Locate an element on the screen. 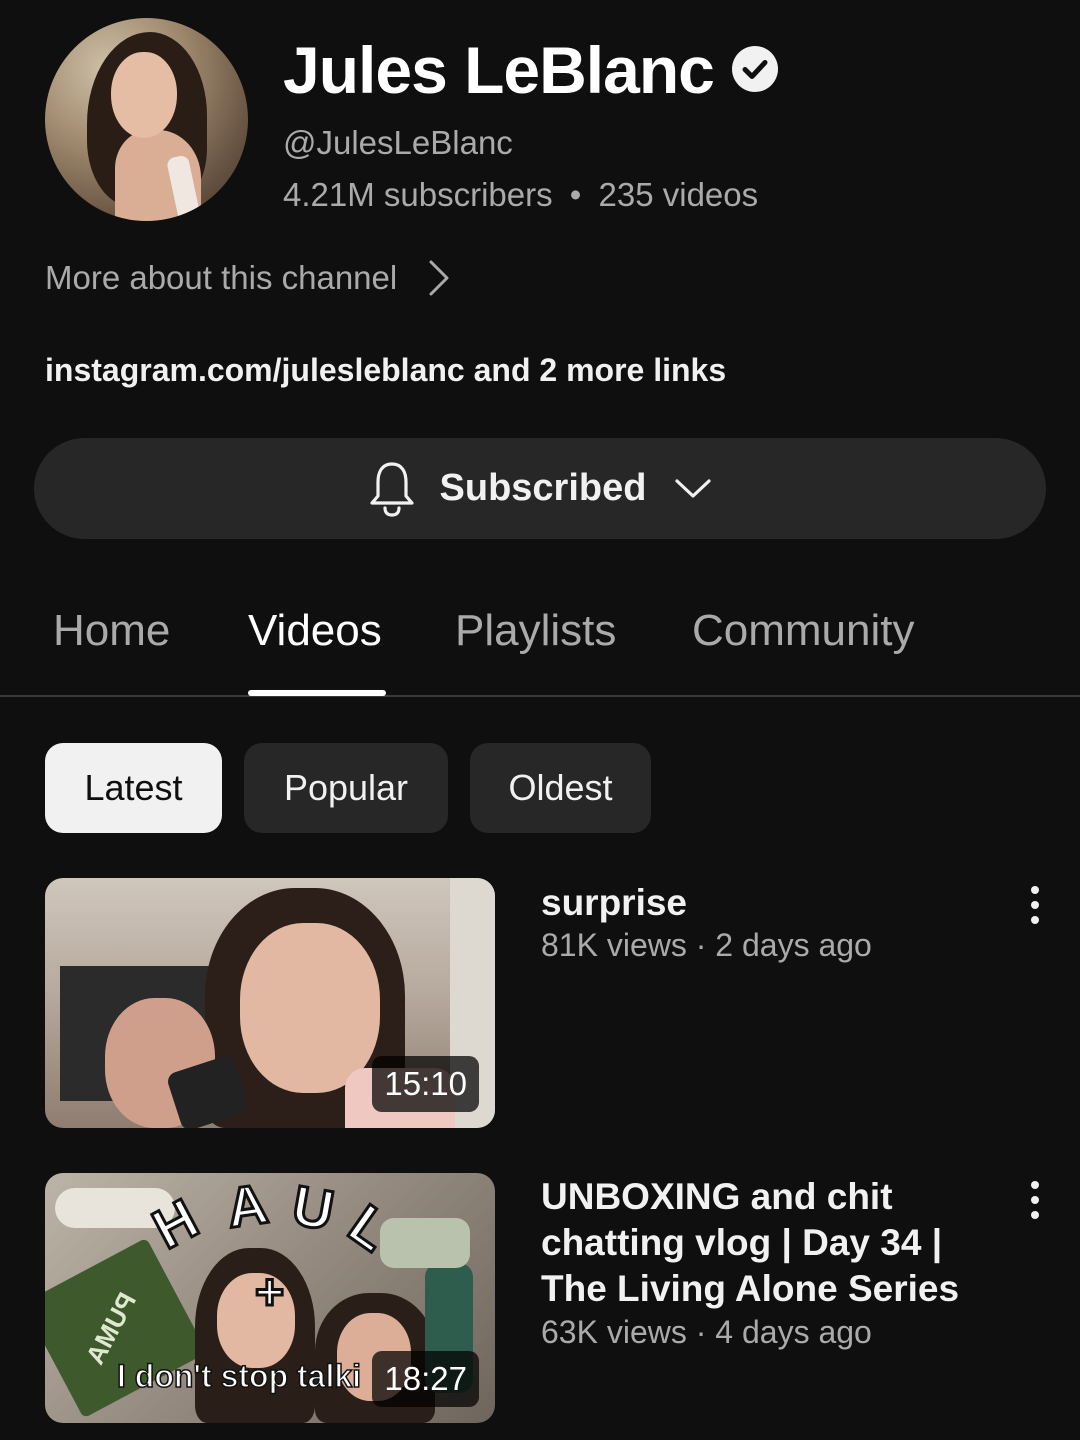  thumbnail-plus: + is located at coordinates (269, 1292).